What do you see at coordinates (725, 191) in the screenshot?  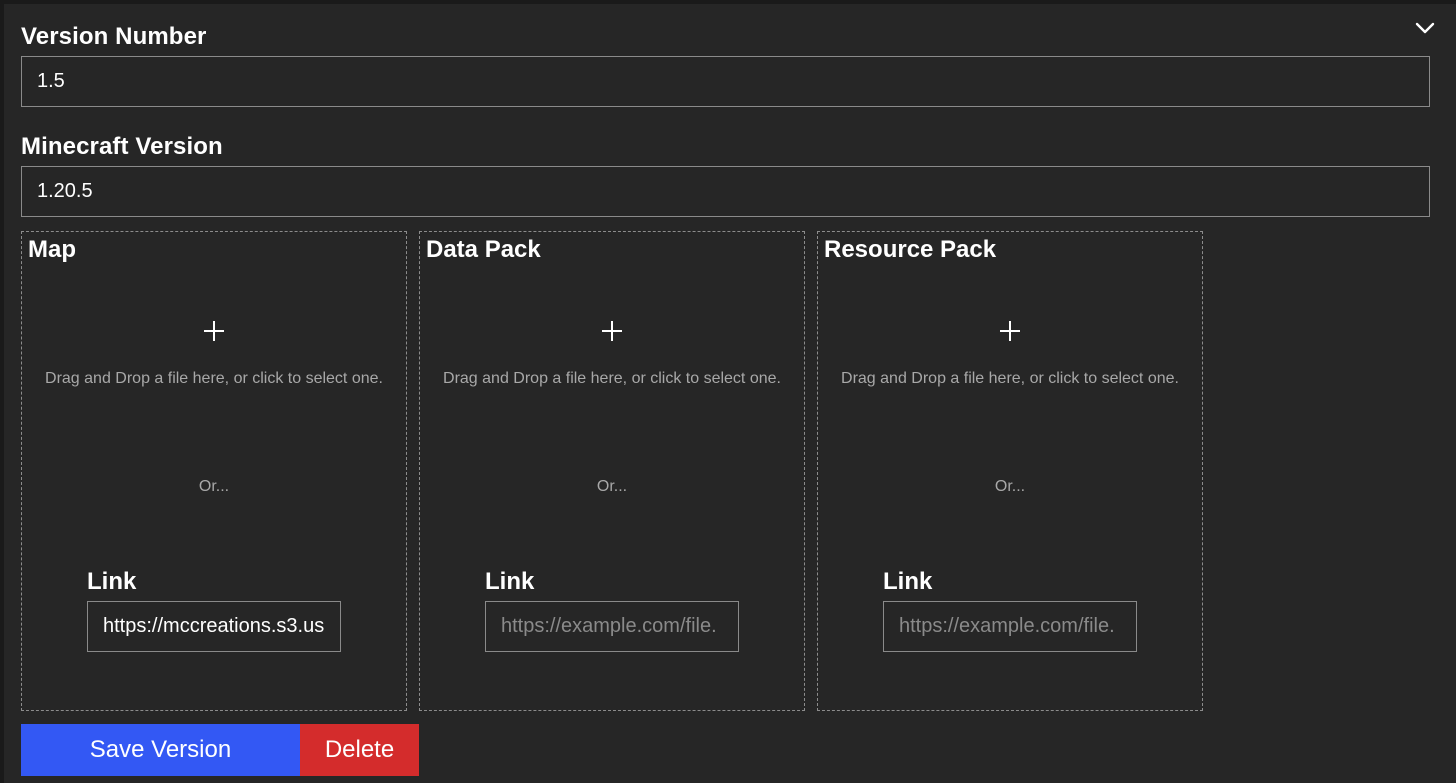 I see `minecraft-version-input` at bounding box center [725, 191].